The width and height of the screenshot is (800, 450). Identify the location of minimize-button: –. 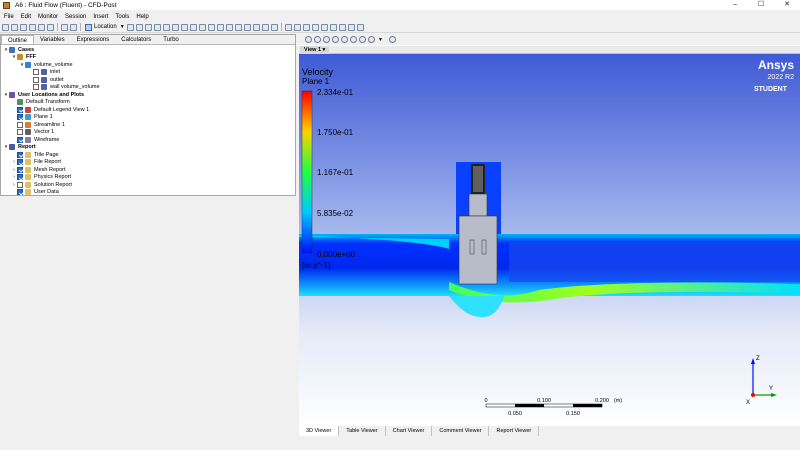
(735, 5).